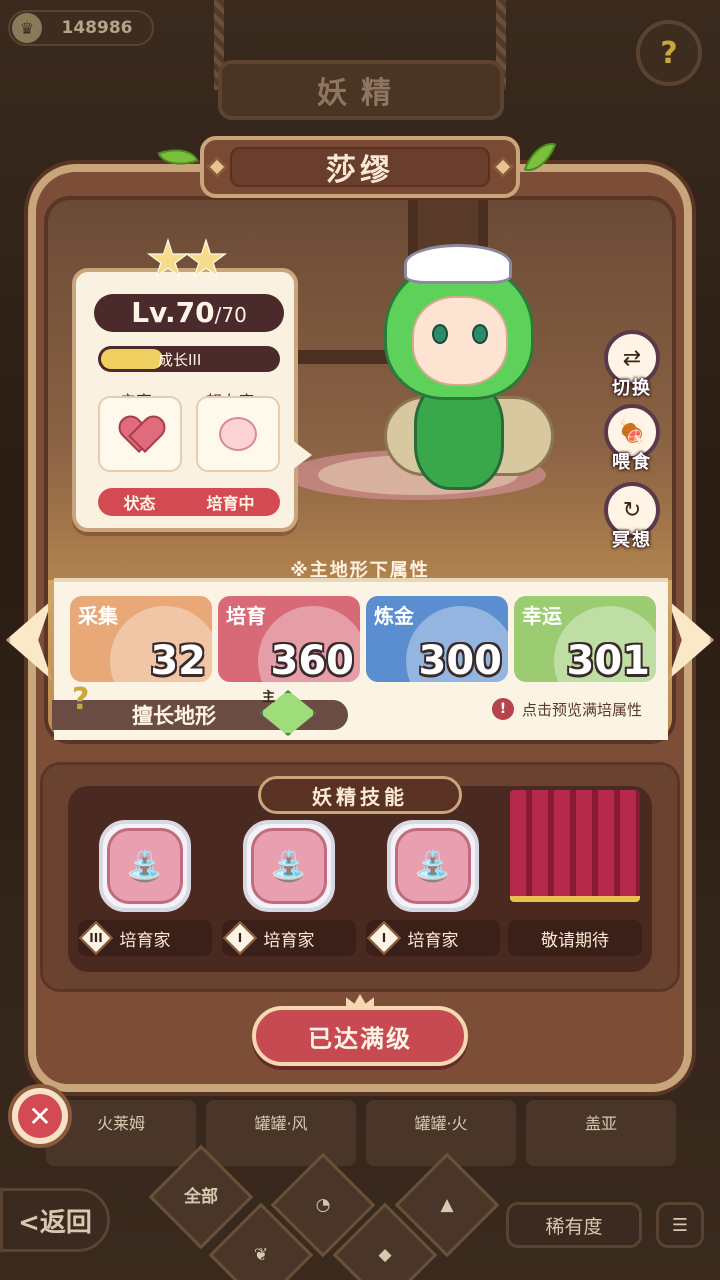 Image resolution: width=720 pixels, height=1280 pixels. Describe the element at coordinates (680, 1225) in the screenshot. I see `sort-order-icon: ☰` at that location.